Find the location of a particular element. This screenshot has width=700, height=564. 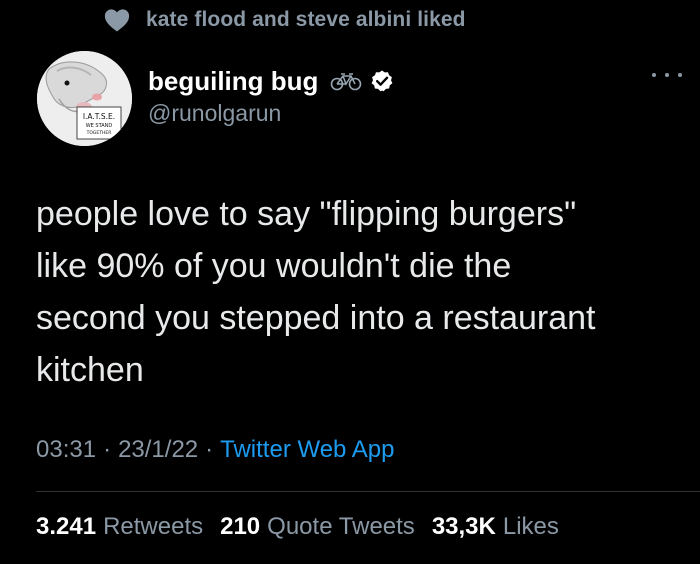

likes-count: 33,3K is located at coordinates (463, 526).